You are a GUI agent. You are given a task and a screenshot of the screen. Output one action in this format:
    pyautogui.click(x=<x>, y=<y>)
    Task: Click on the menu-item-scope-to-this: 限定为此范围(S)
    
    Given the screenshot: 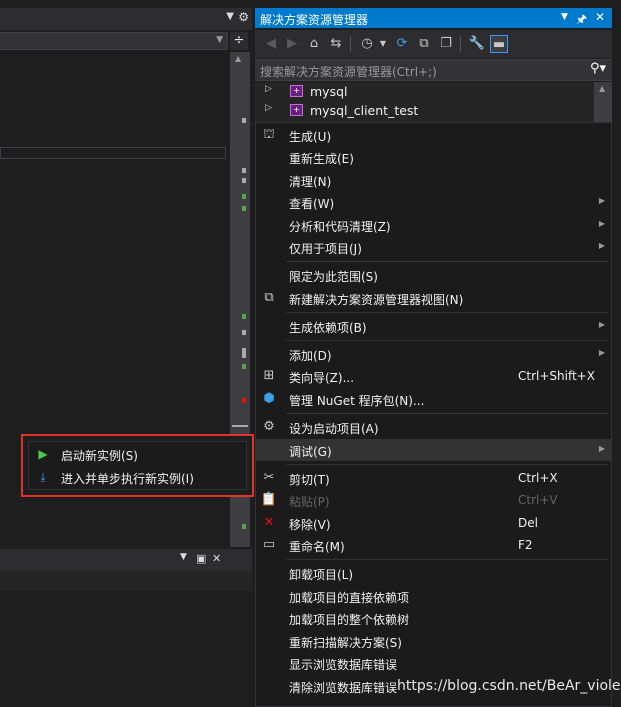 What is the action you would take?
    pyautogui.click(x=433, y=275)
    